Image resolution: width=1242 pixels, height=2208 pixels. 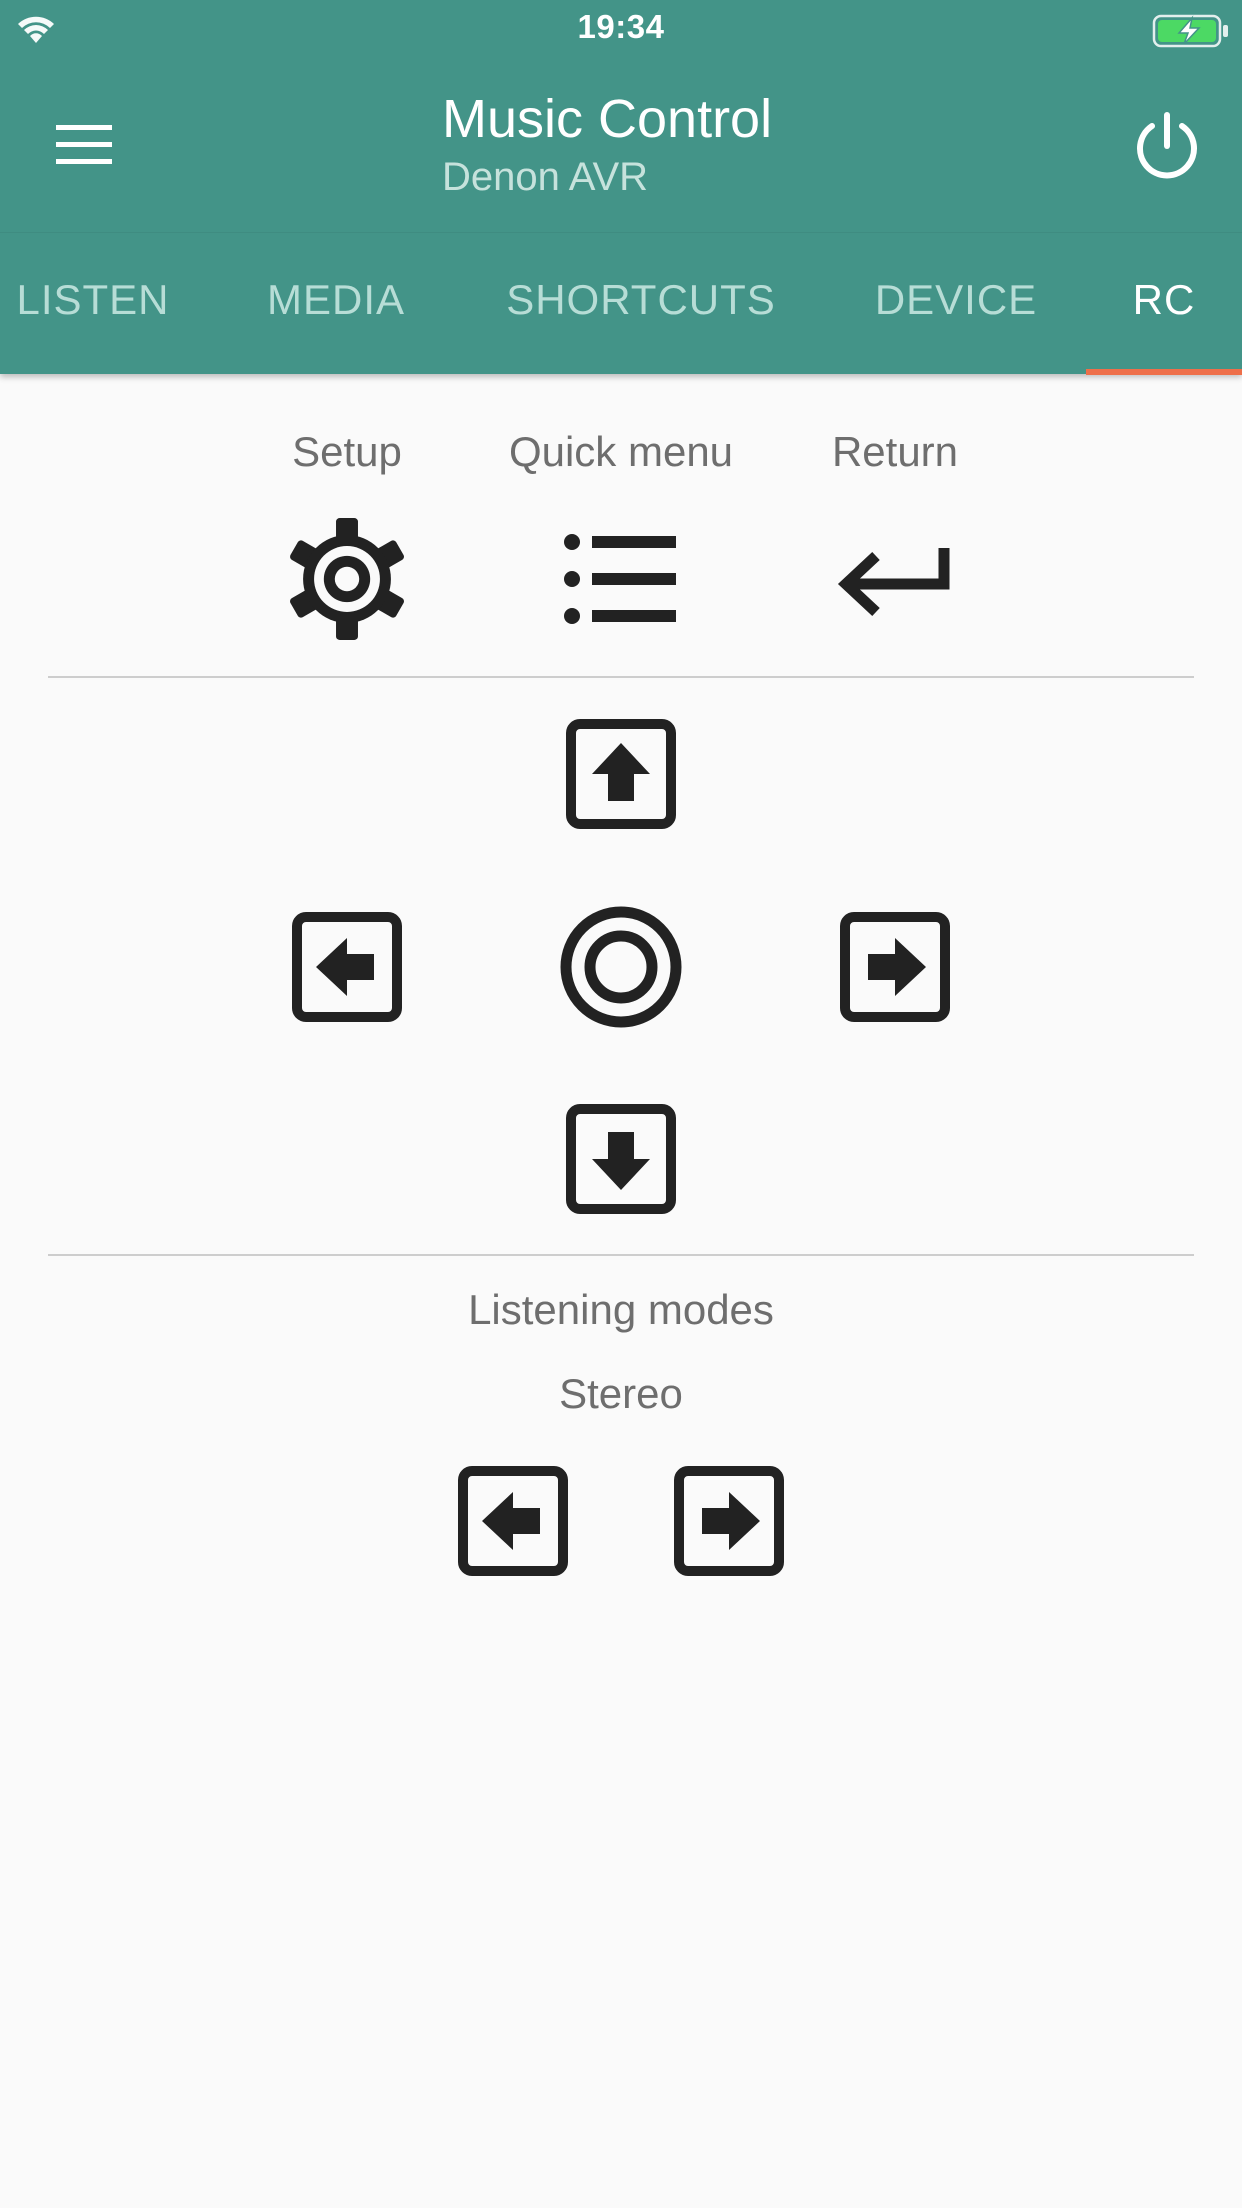 What do you see at coordinates (641, 304) in the screenshot?
I see `tab-shortcuts: SHORTCUTS` at bounding box center [641, 304].